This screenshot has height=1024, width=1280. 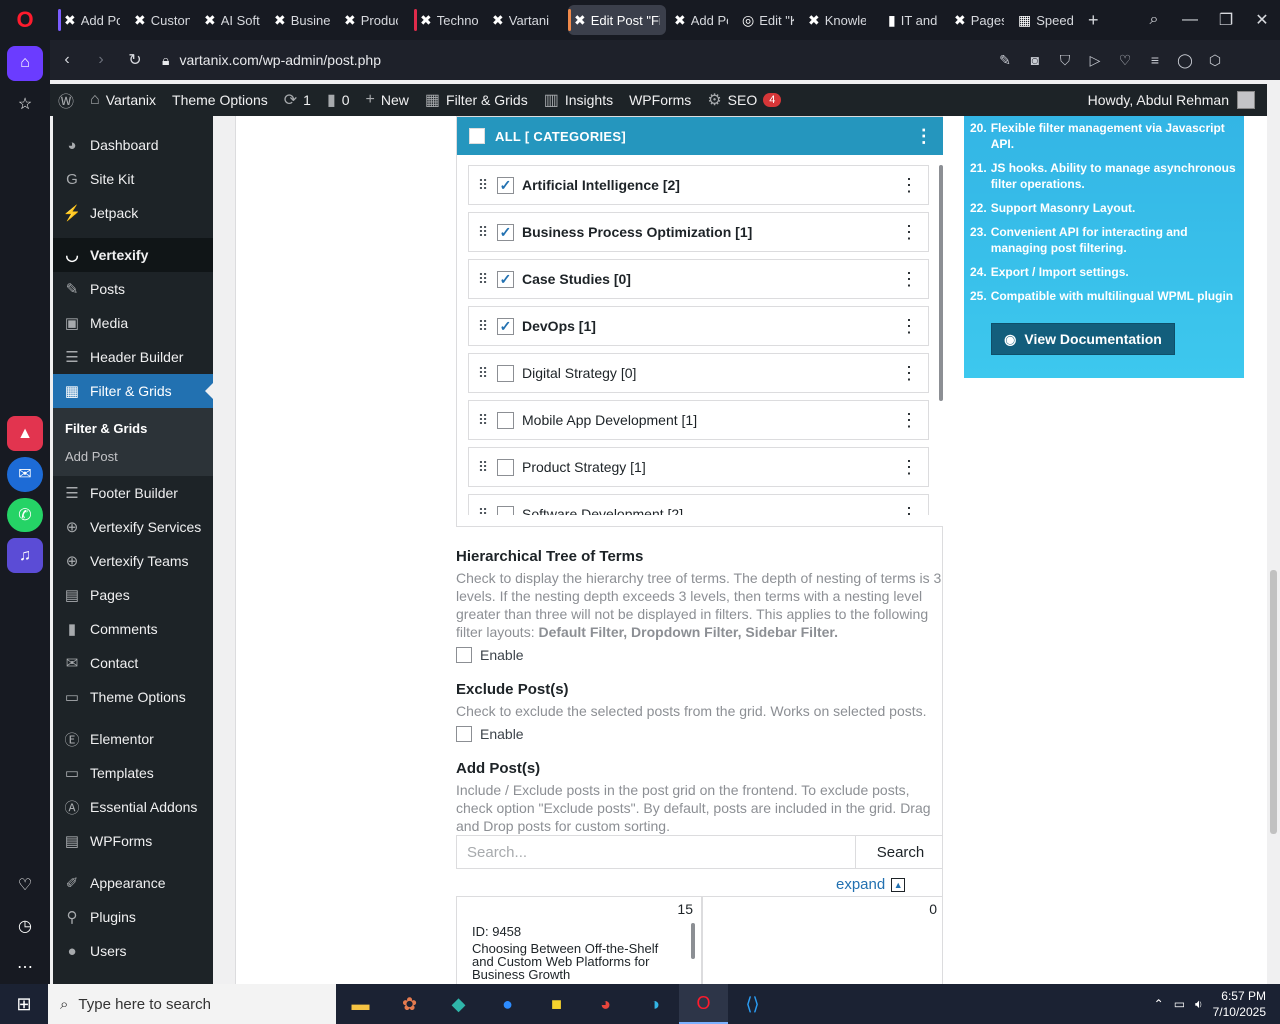 I want to click on filter-grids-link: ▦ Filter & Grids, so click(x=476, y=100).